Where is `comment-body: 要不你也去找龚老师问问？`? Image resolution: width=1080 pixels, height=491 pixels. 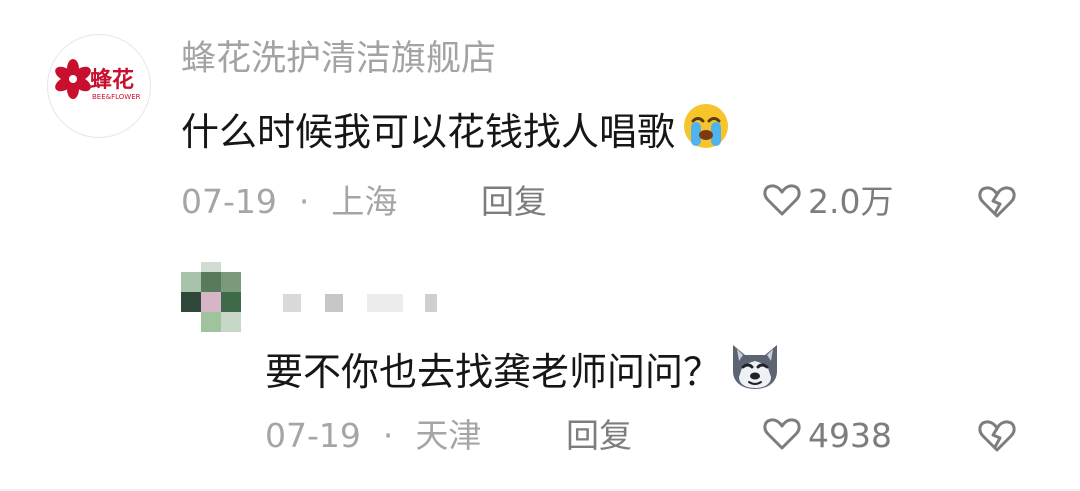 comment-body: 要不你也去找龚老师问问？ is located at coordinates (524, 372).